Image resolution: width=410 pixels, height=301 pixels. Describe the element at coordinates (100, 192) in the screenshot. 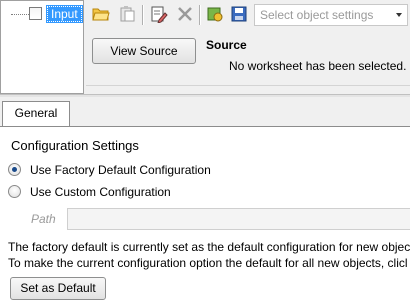

I see `radio-custom-label: Use Custom Configuration` at that location.